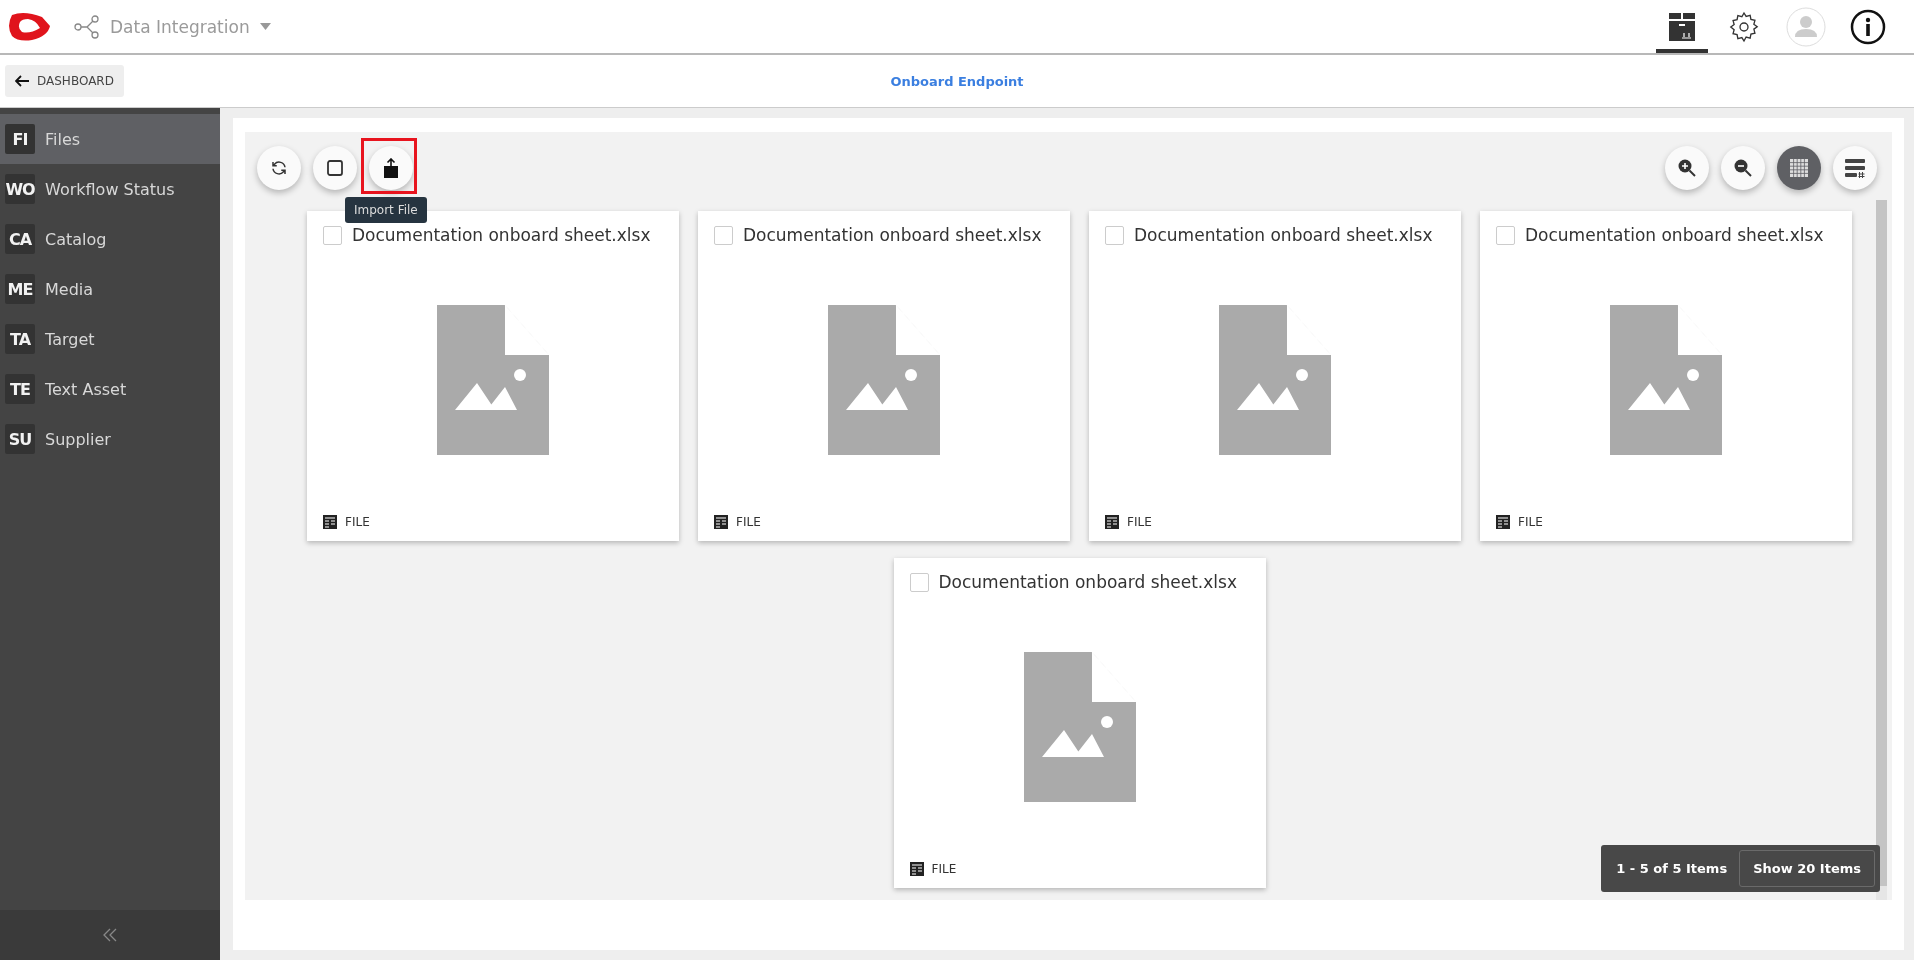 This screenshot has width=1914, height=960. What do you see at coordinates (20, 139) in the screenshot?
I see `item-abbreviation: FI` at bounding box center [20, 139].